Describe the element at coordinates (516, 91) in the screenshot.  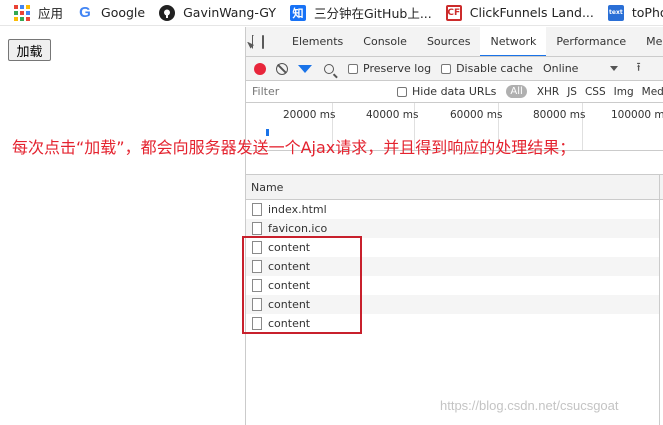
I see `type-filter-all: All` at that location.